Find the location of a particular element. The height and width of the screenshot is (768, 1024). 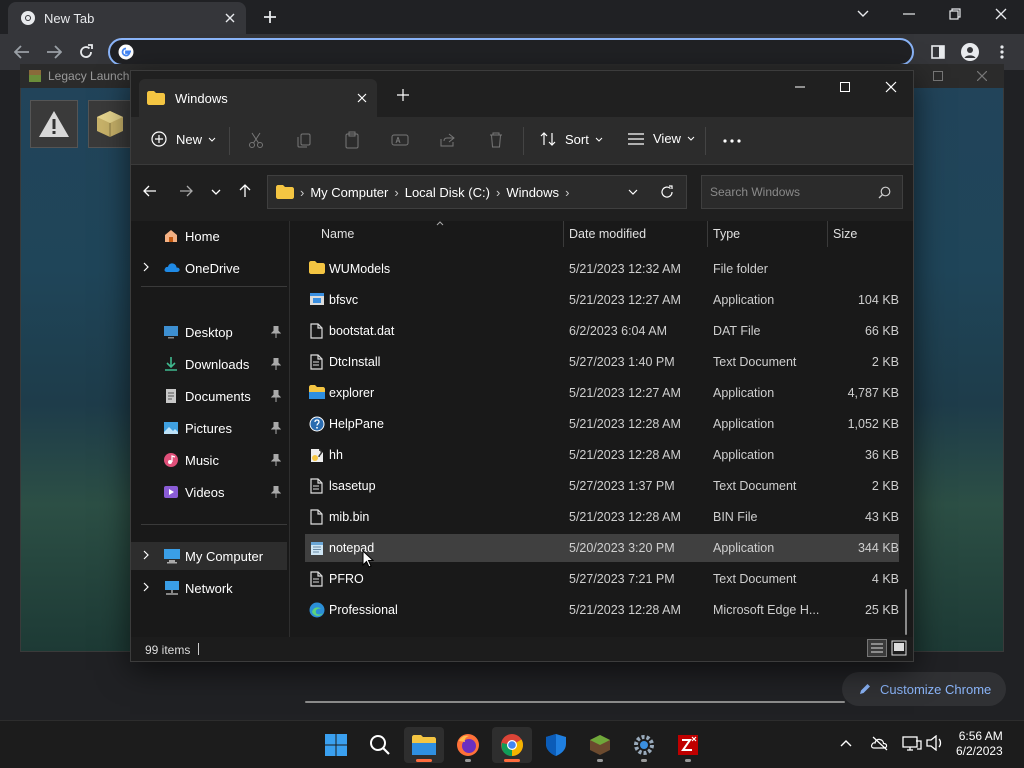

maximize-icon is located at coordinates (845, 87).